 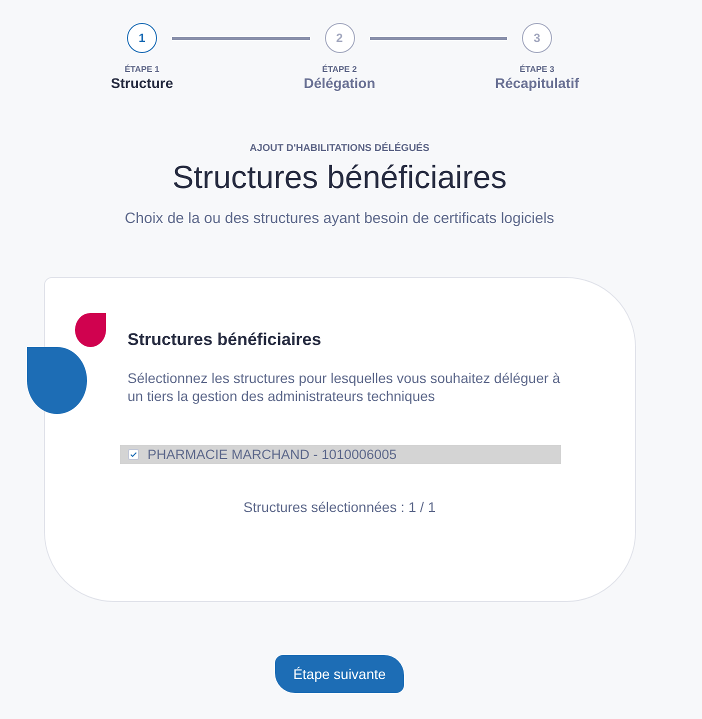 I want to click on step-number: 2, so click(x=339, y=38).